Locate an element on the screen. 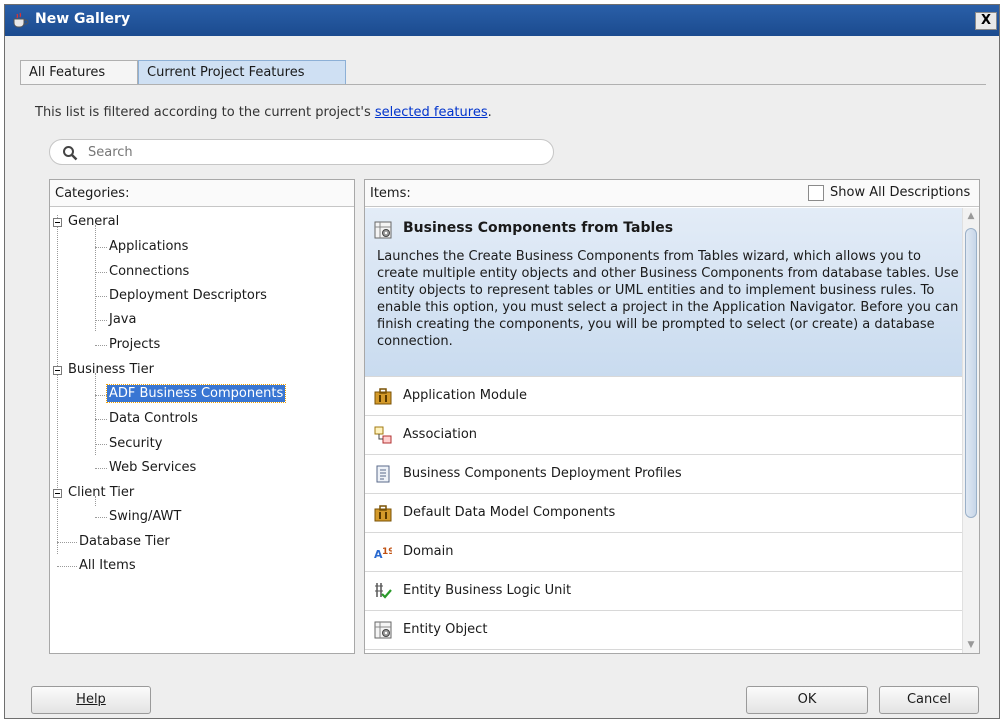  cancel-button: Cancel is located at coordinates (929, 700).